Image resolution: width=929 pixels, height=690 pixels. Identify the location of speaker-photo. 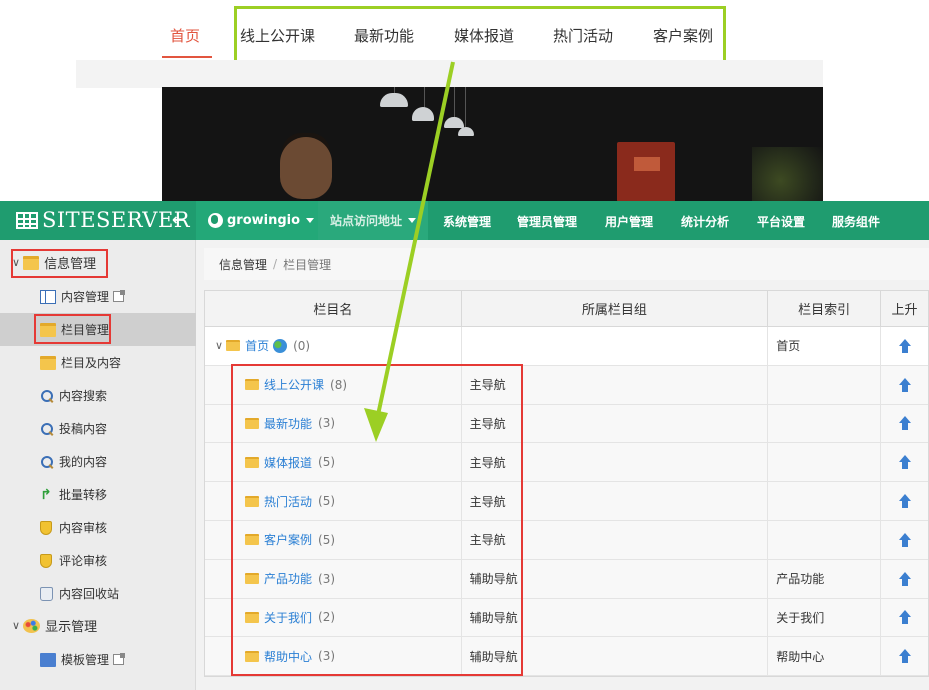
(306, 168).